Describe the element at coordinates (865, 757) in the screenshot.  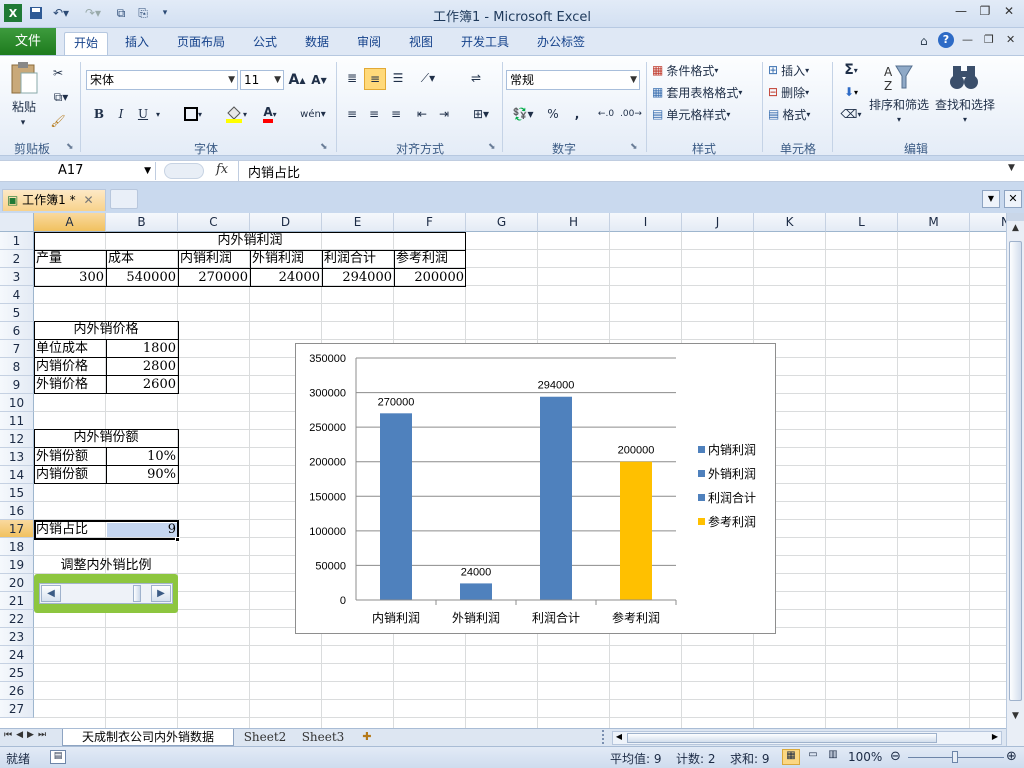
I see `zoom-level: 100%` at that location.